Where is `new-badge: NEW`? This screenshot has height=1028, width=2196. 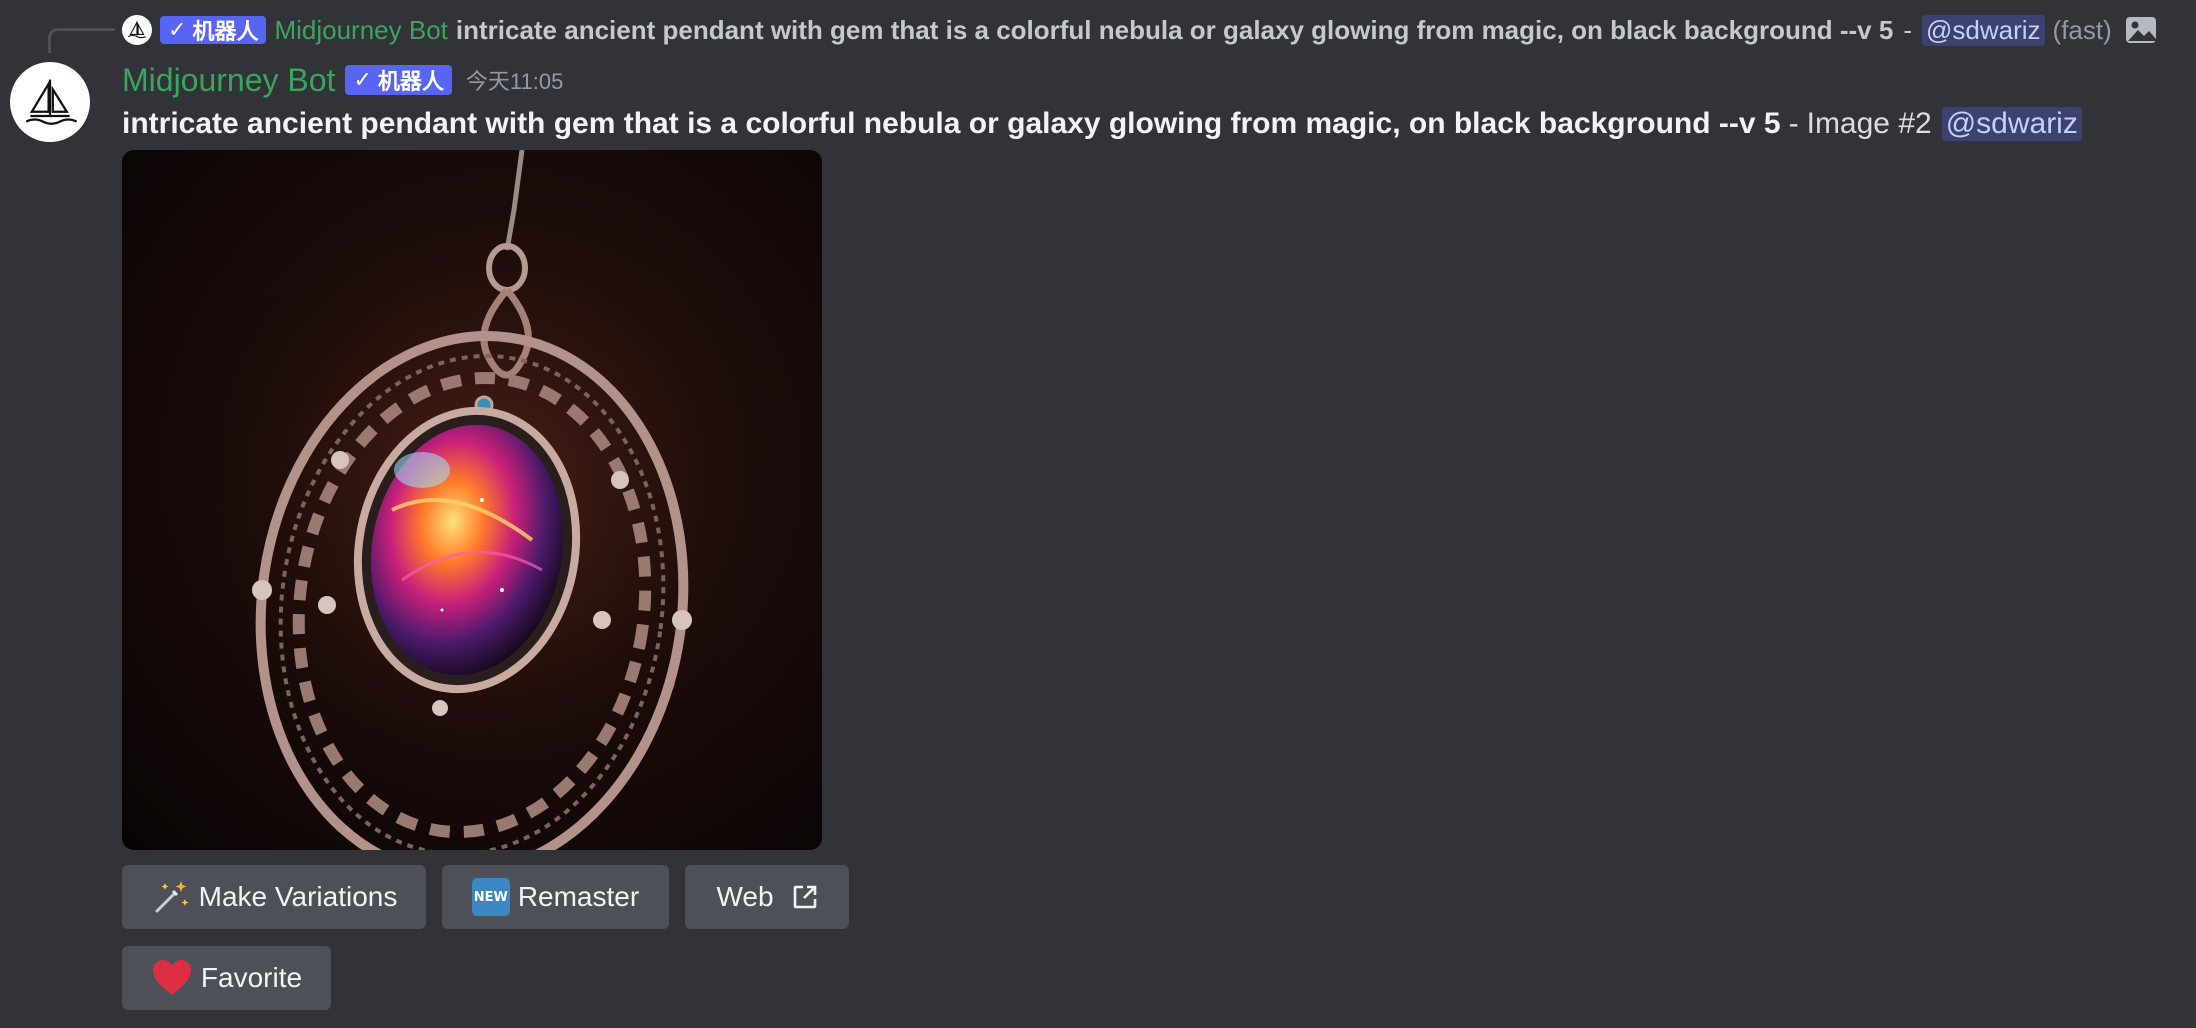 new-badge: NEW is located at coordinates (490, 897).